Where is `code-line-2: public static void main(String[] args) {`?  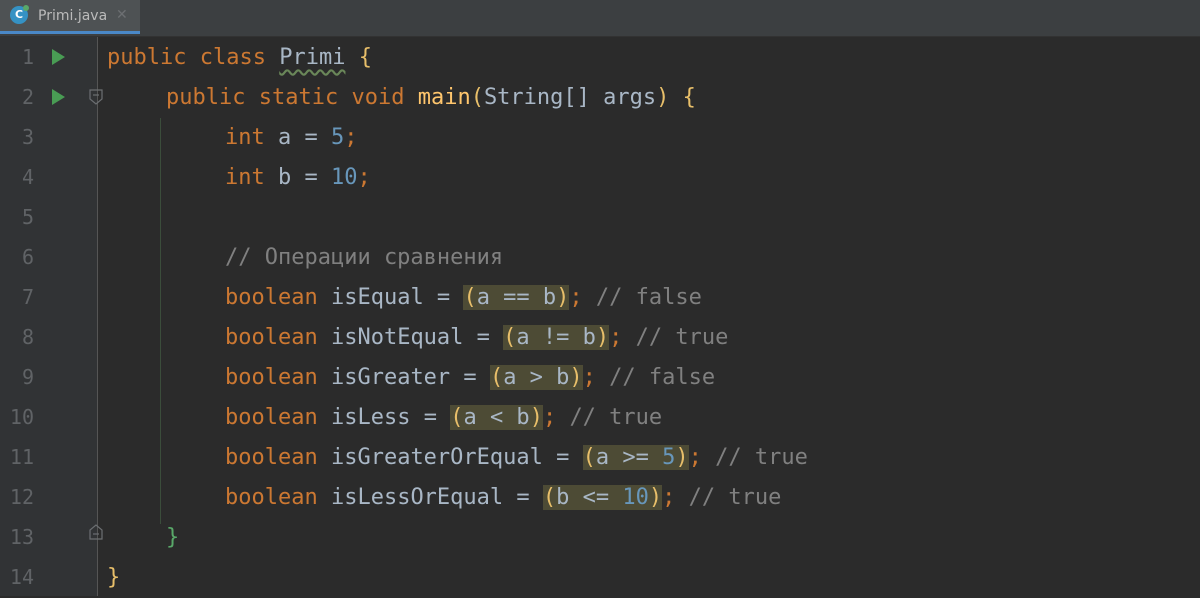
code-line-2: public static void main(String[] args) { is located at coordinates (431, 98).